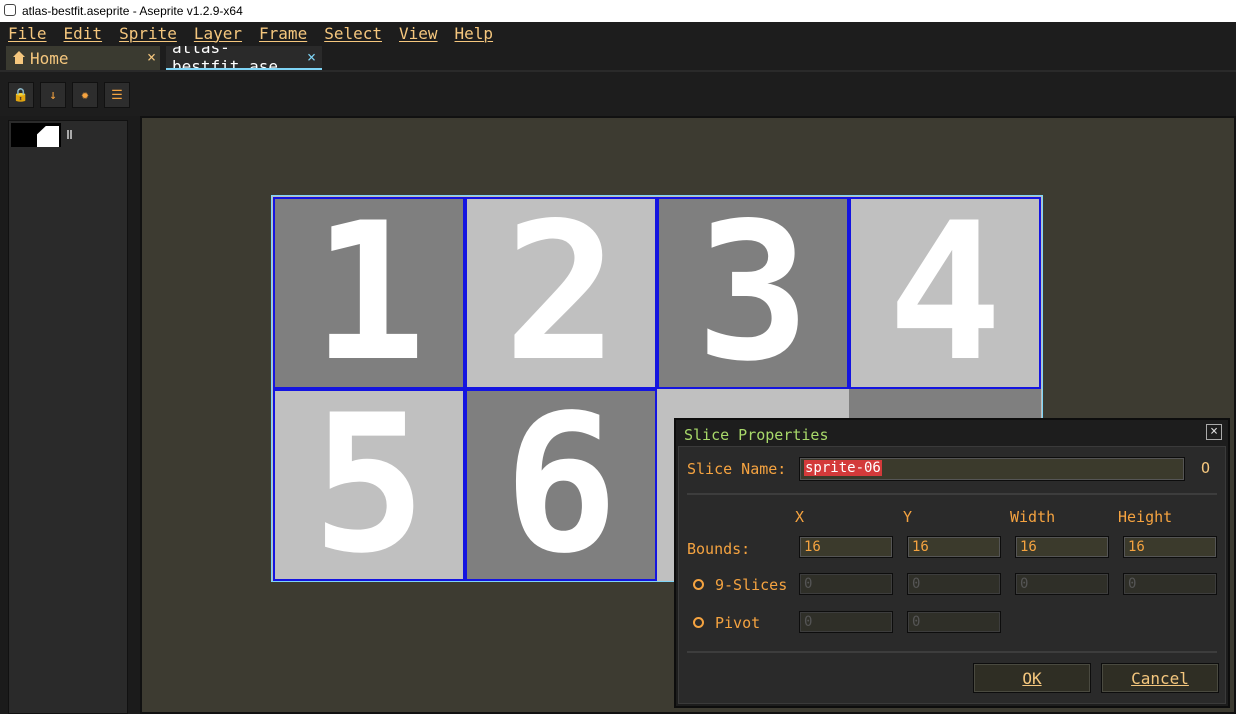 This screenshot has width=1236, height=714. Describe the element at coordinates (83, 58) in the screenshot. I see `tab-home: Home ×` at that location.